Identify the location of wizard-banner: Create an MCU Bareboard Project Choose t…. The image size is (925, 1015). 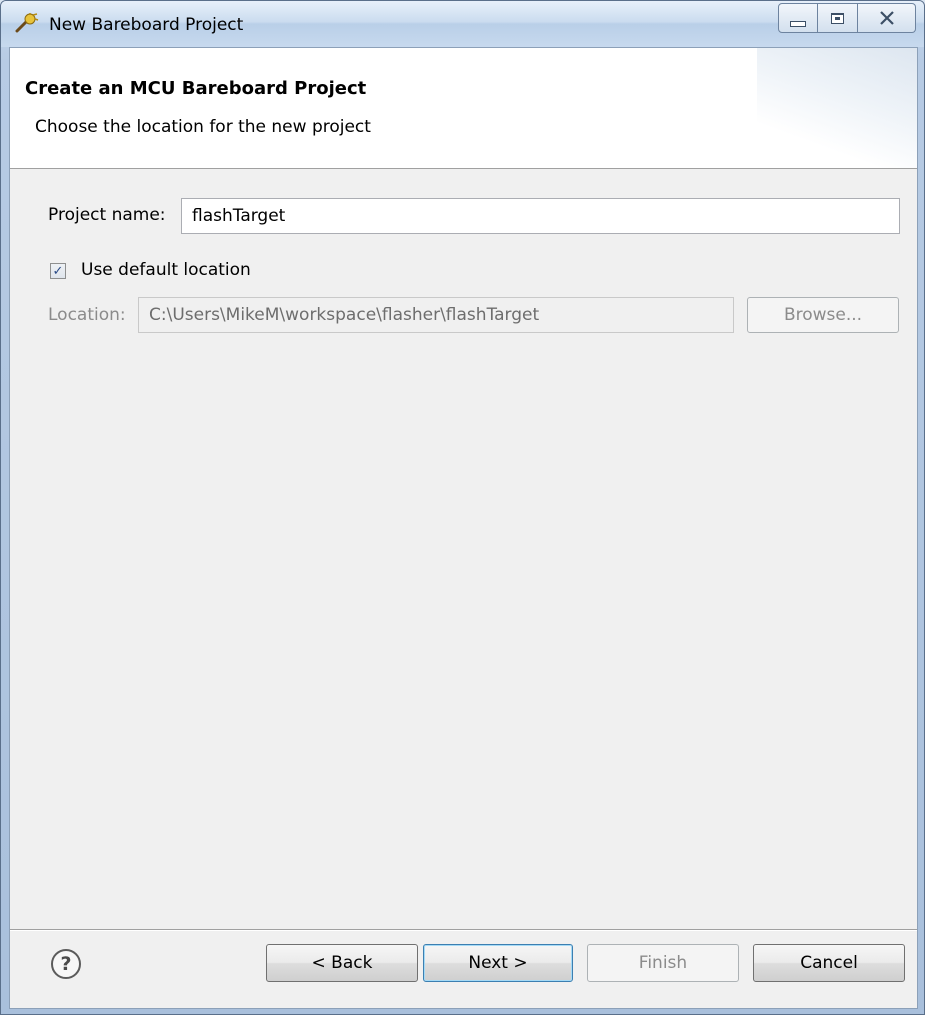
(463, 108).